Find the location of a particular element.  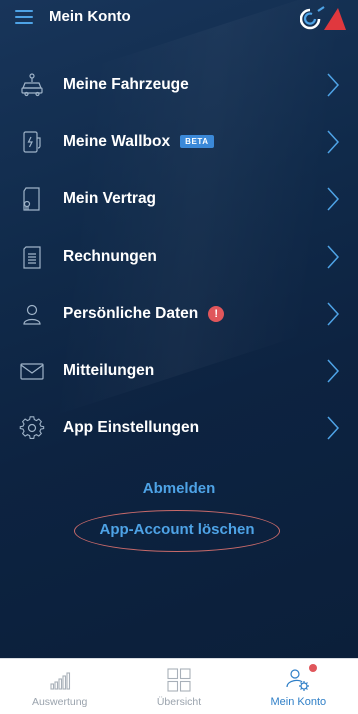

menu-item-wallbox: Meine Wallbox BETA is located at coordinates (179, 141).